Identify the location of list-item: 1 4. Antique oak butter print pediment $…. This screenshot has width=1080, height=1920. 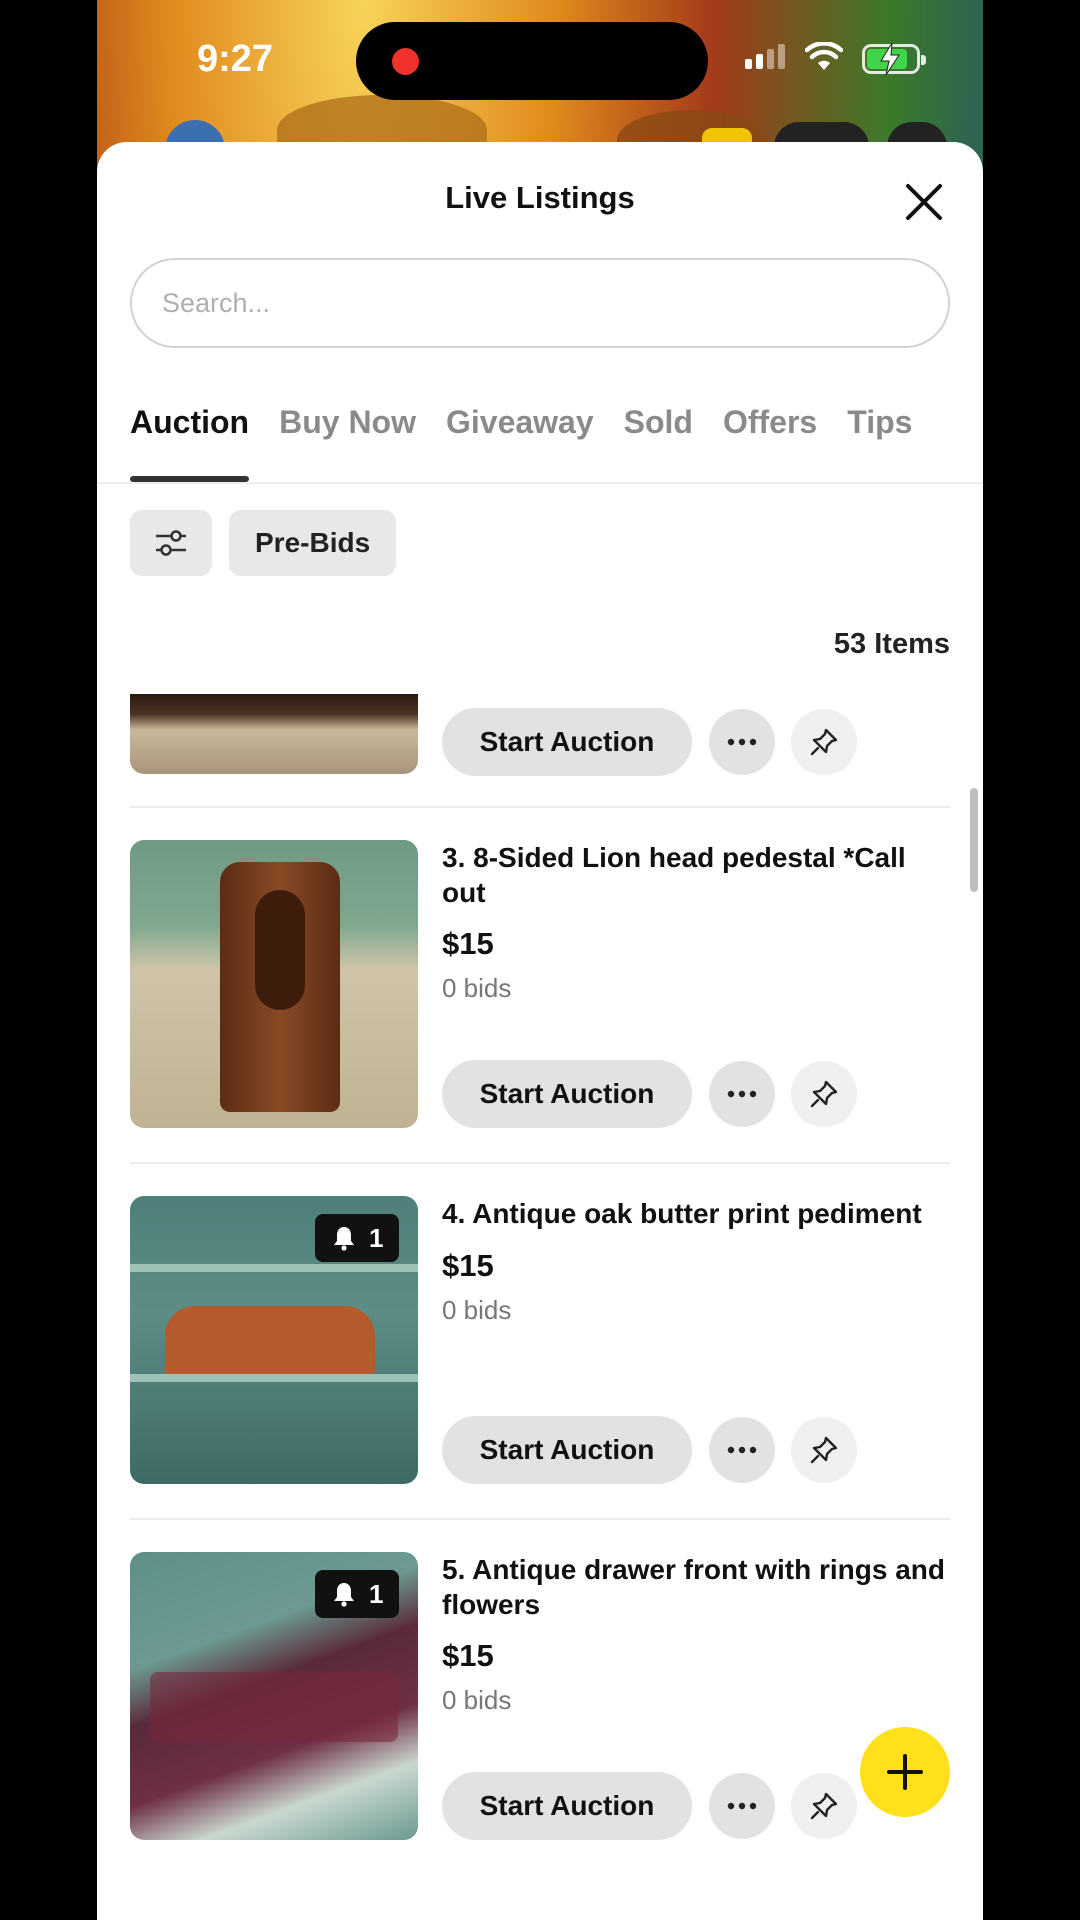
(540, 1340).